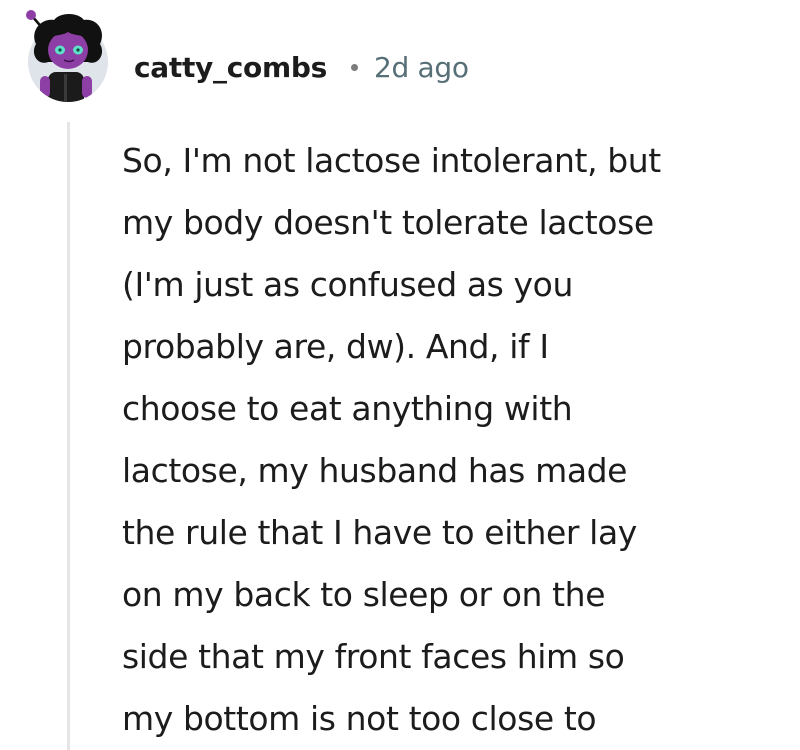 The height and width of the screenshot is (750, 800). I want to click on comment-header: catty_combs 2d ago, so click(301, 67).